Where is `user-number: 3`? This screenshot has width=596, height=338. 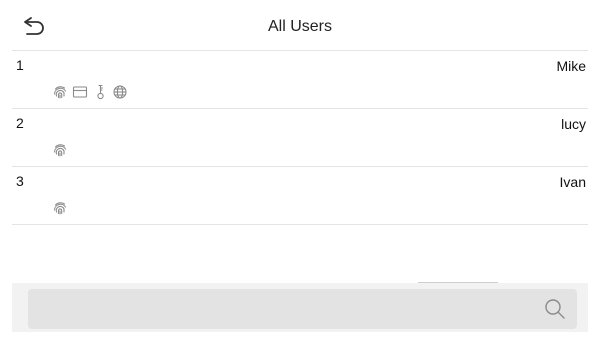
user-number: 3 is located at coordinates (20, 181).